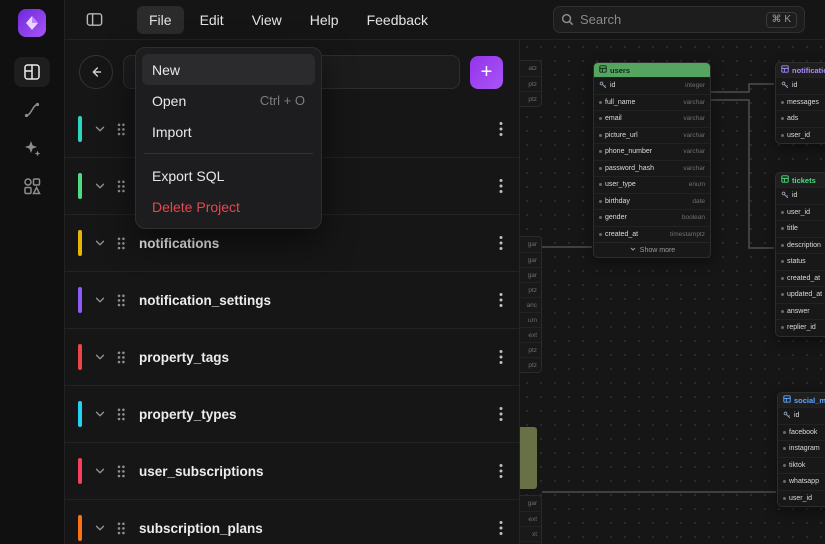 The image size is (825, 544). I want to click on field-name-label: gender, so click(616, 218).